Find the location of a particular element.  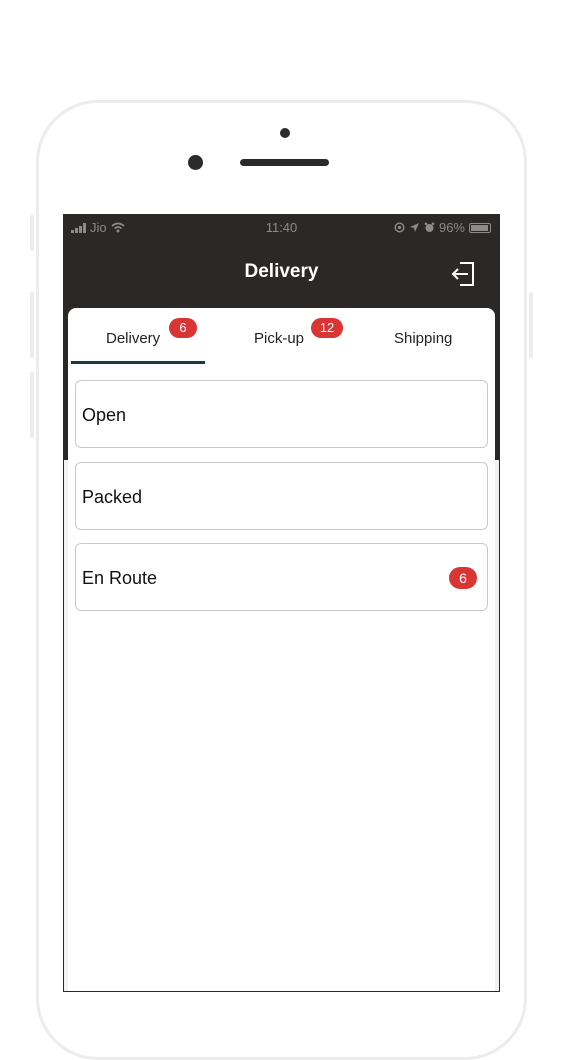

status-card-en-route: En Route 6 is located at coordinates (281, 577).